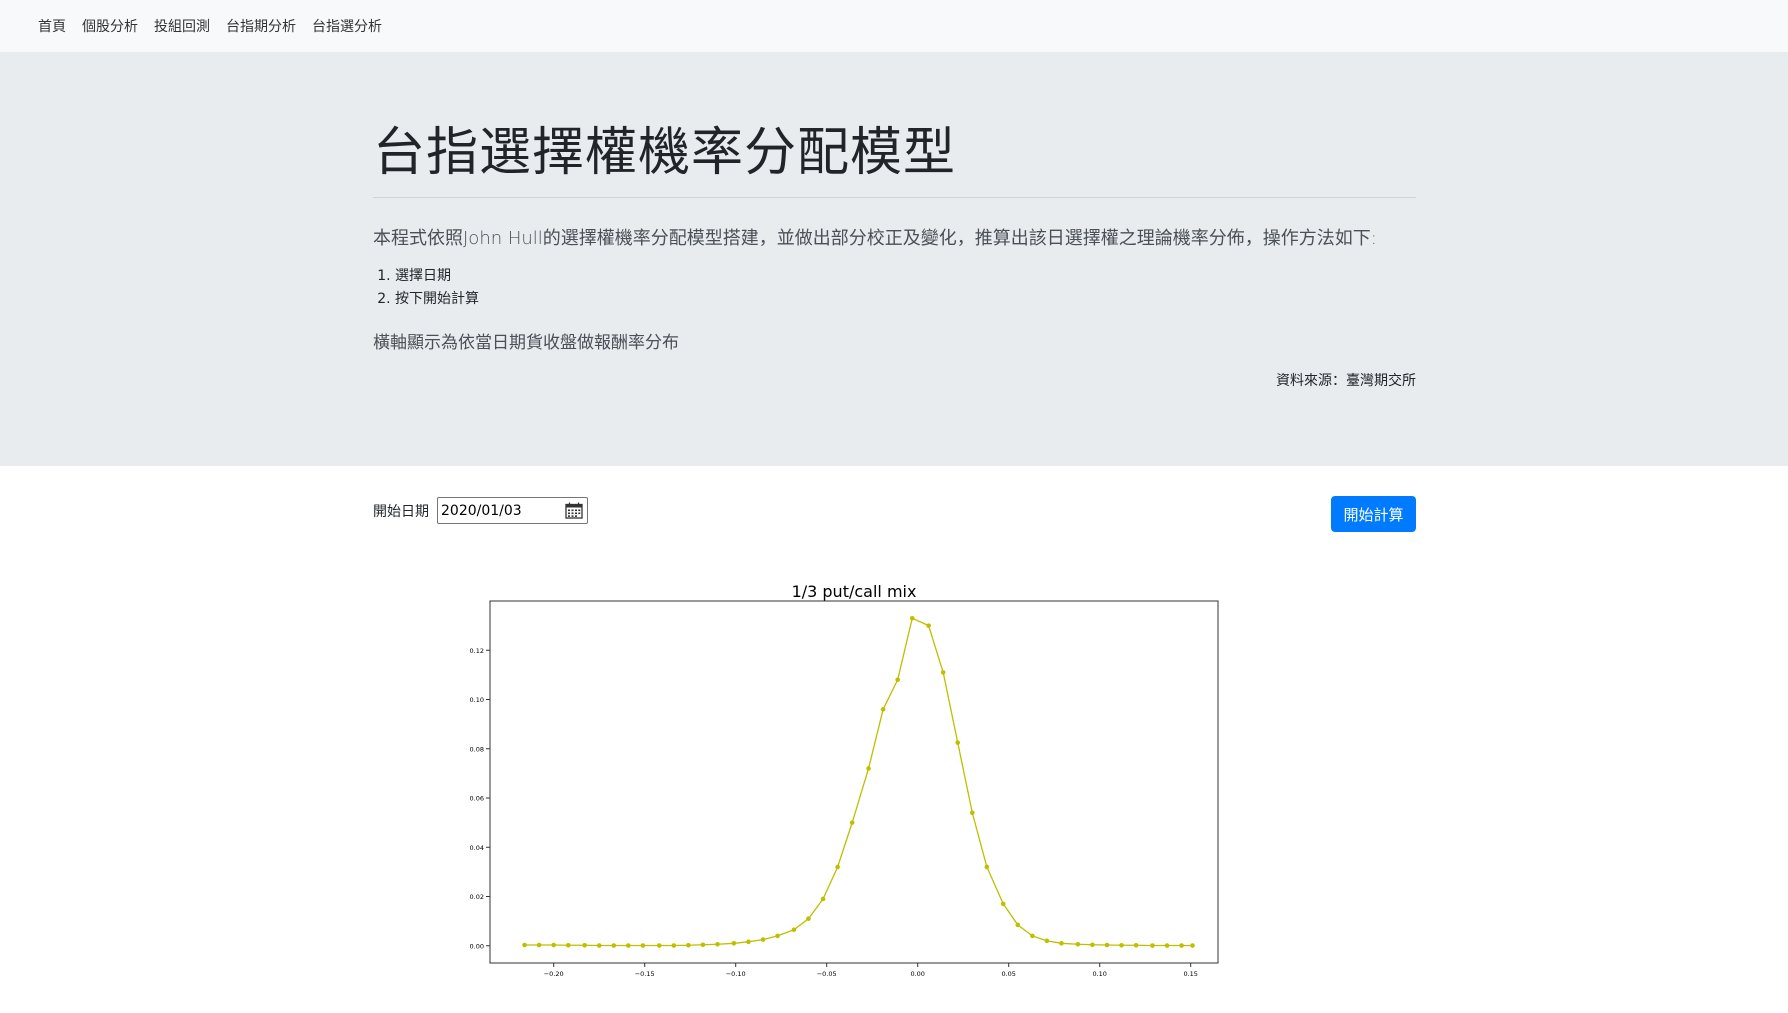 The image size is (1788, 1013). I want to click on y-tick-label: 0.08, so click(477, 749).